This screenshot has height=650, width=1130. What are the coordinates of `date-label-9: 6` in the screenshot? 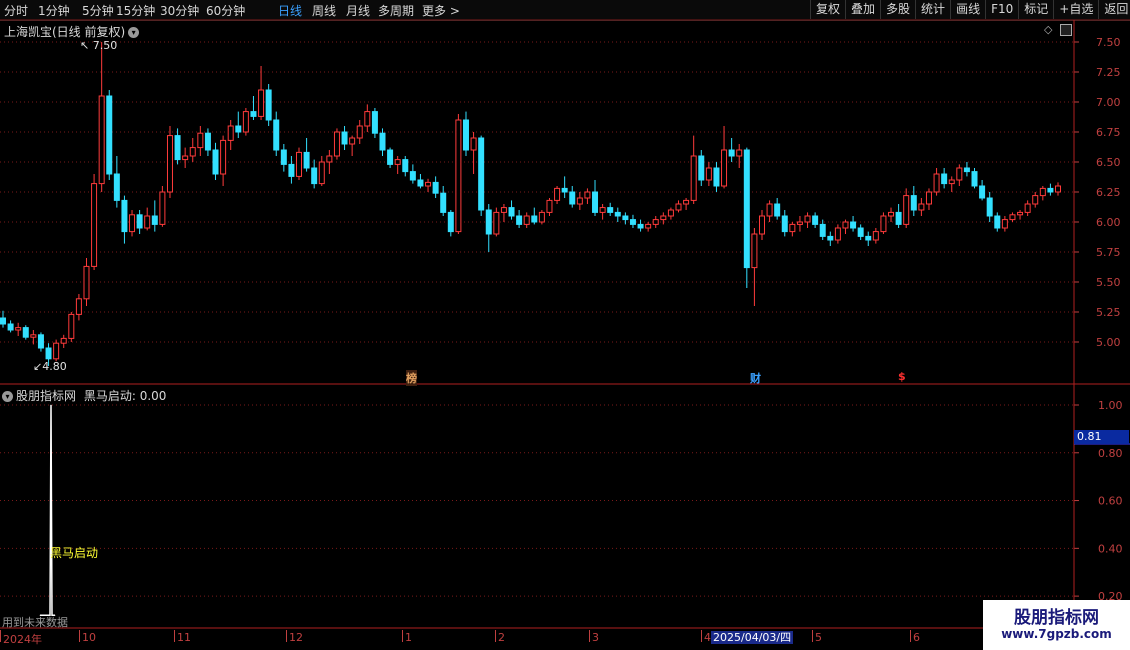 It's located at (916, 637).